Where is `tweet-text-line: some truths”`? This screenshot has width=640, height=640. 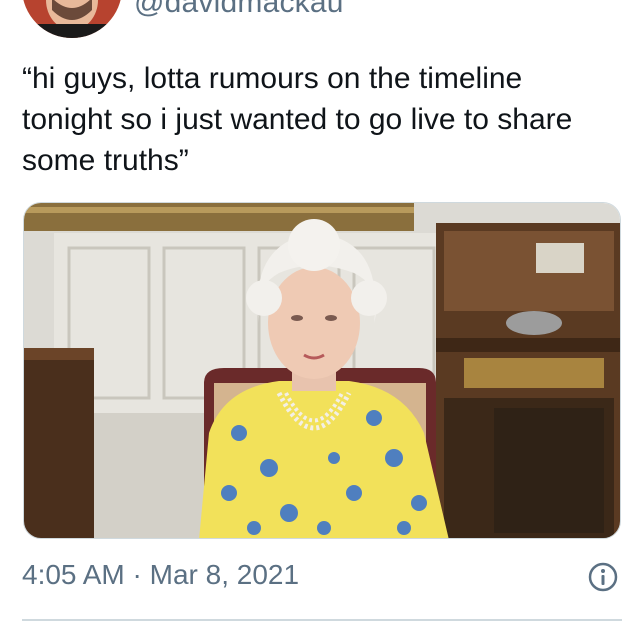
tweet-text-line: some truths” is located at coordinates (105, 160).